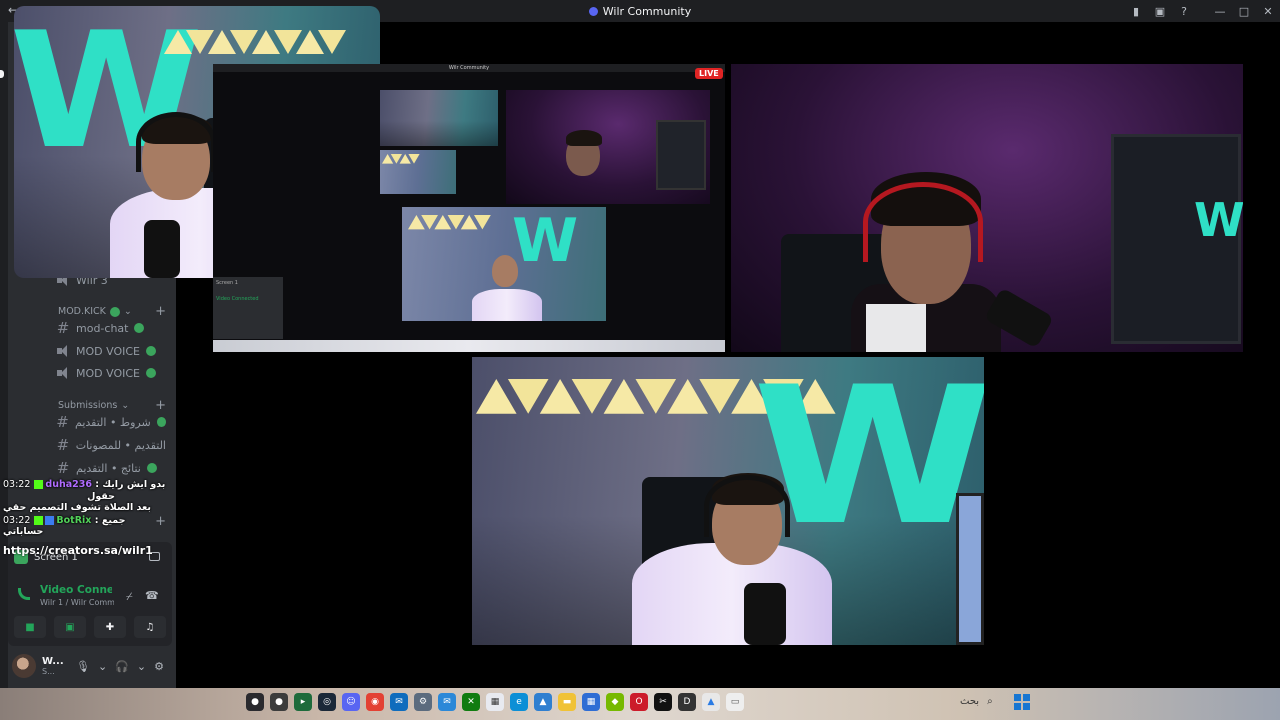  I want to click on rail-indicator, so click(2, 74).